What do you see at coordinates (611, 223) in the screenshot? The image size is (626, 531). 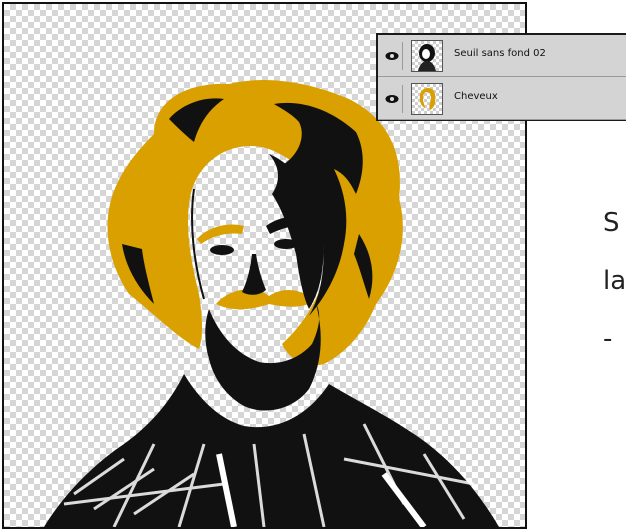 I see `side-text-line-1: S` at bounding box center [611, 223].